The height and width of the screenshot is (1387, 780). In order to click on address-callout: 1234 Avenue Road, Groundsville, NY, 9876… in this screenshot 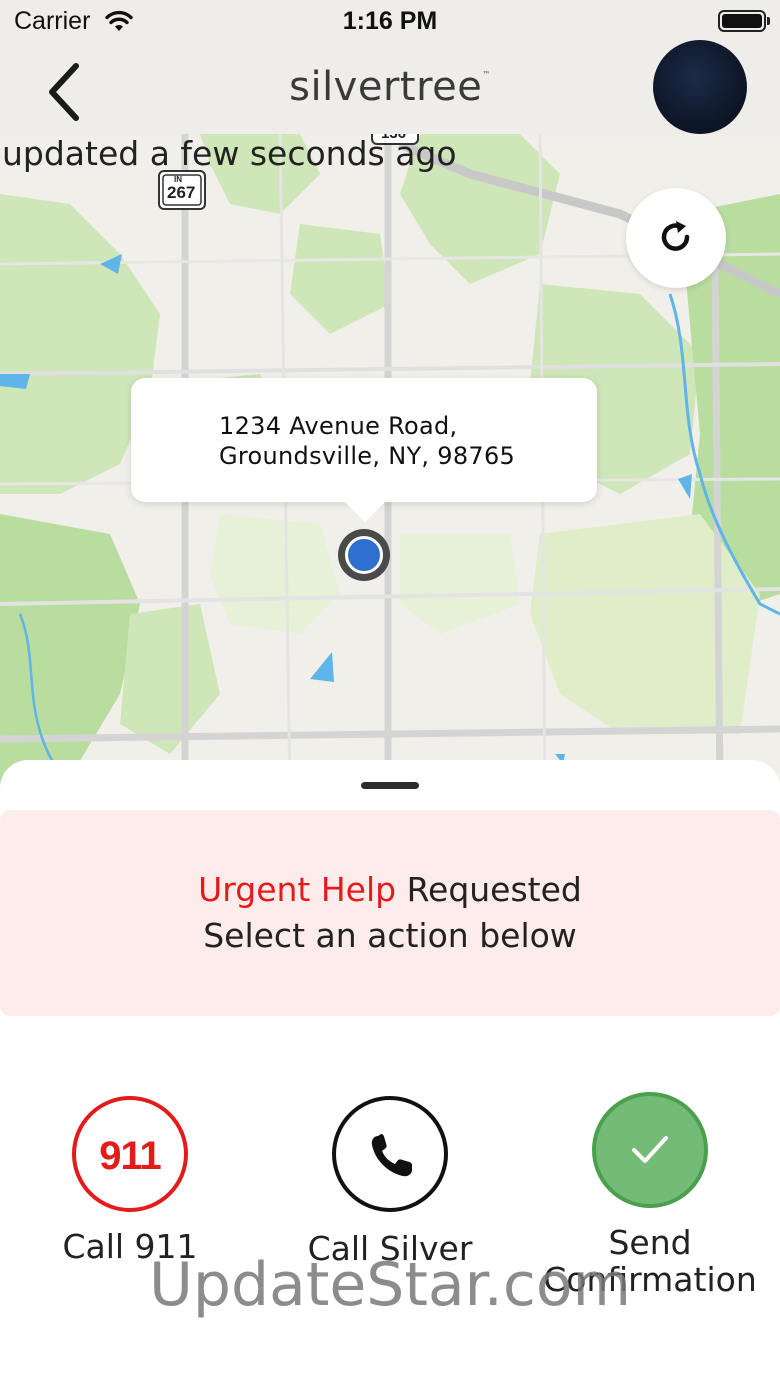, I will do `click(364, 440)`.